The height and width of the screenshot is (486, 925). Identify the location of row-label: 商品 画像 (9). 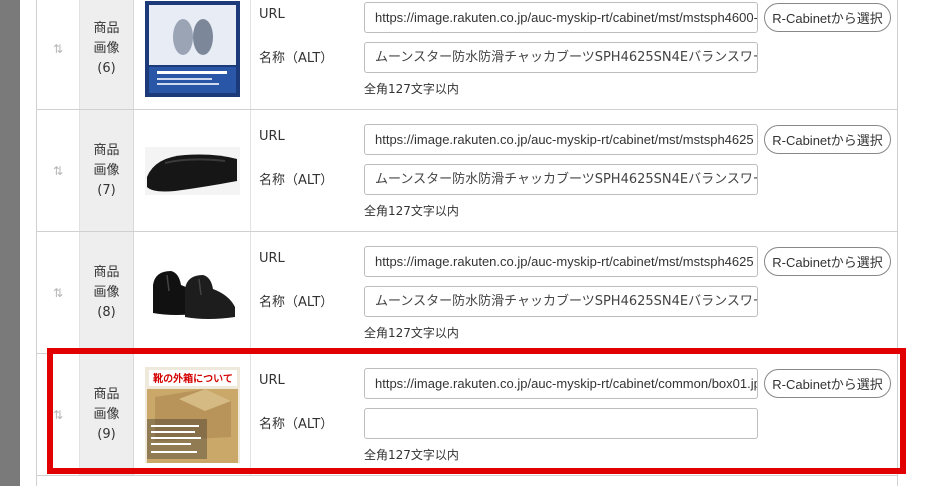
(107, 414).